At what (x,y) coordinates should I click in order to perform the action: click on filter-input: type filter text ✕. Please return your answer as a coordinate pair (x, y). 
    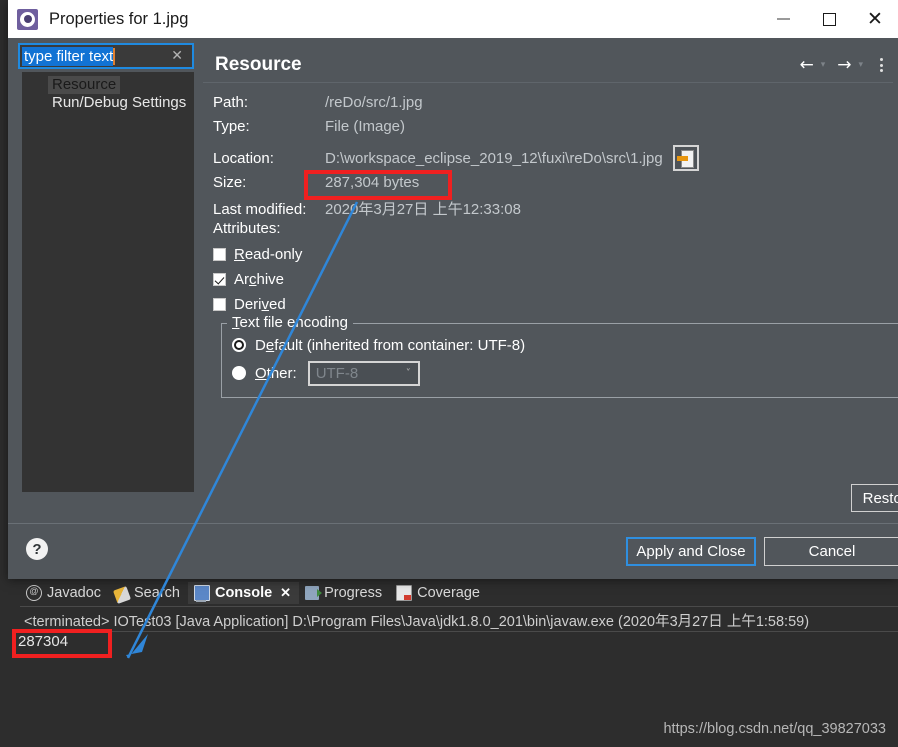
    Looking at the image, I should click on (106, 56).